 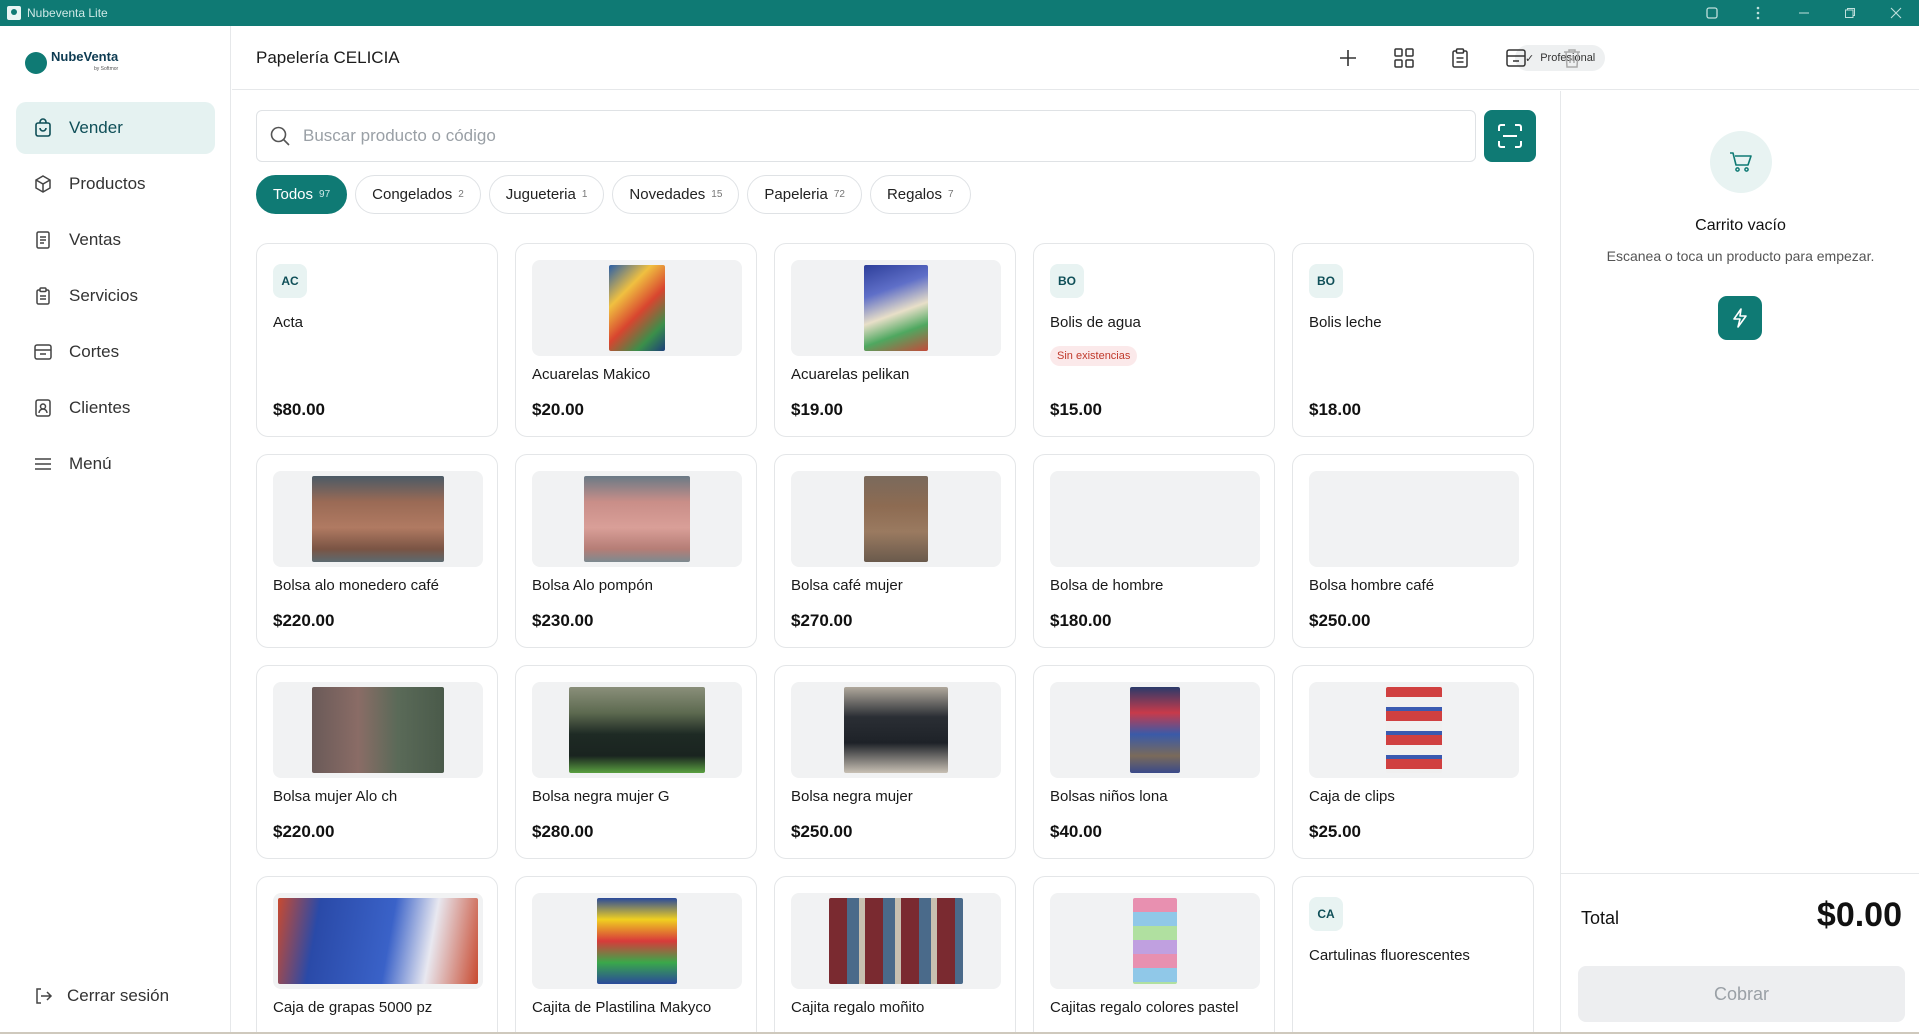 I want to click on search-input, so click(x=753, y=136).